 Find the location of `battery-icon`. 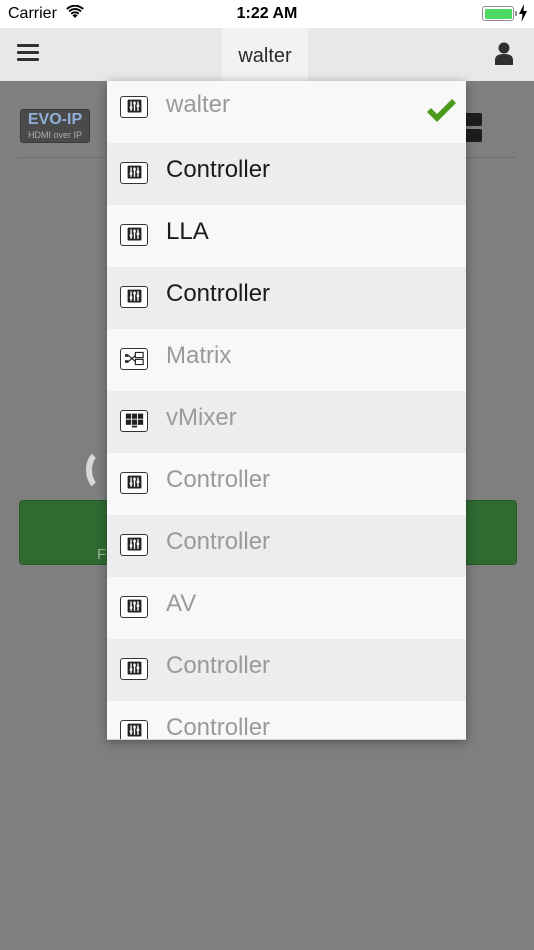

battery-icon is located at coordinates (499, 13).